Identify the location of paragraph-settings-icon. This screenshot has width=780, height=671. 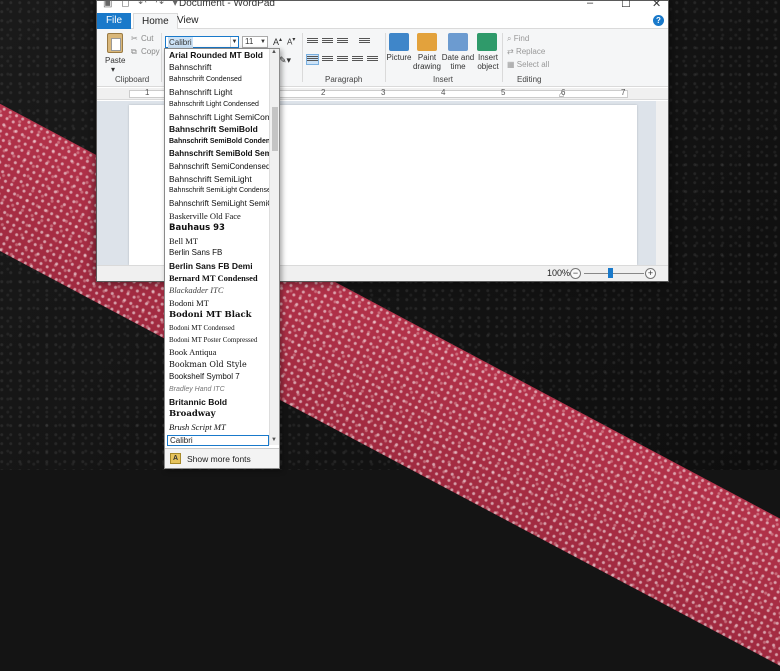
(372, 59).